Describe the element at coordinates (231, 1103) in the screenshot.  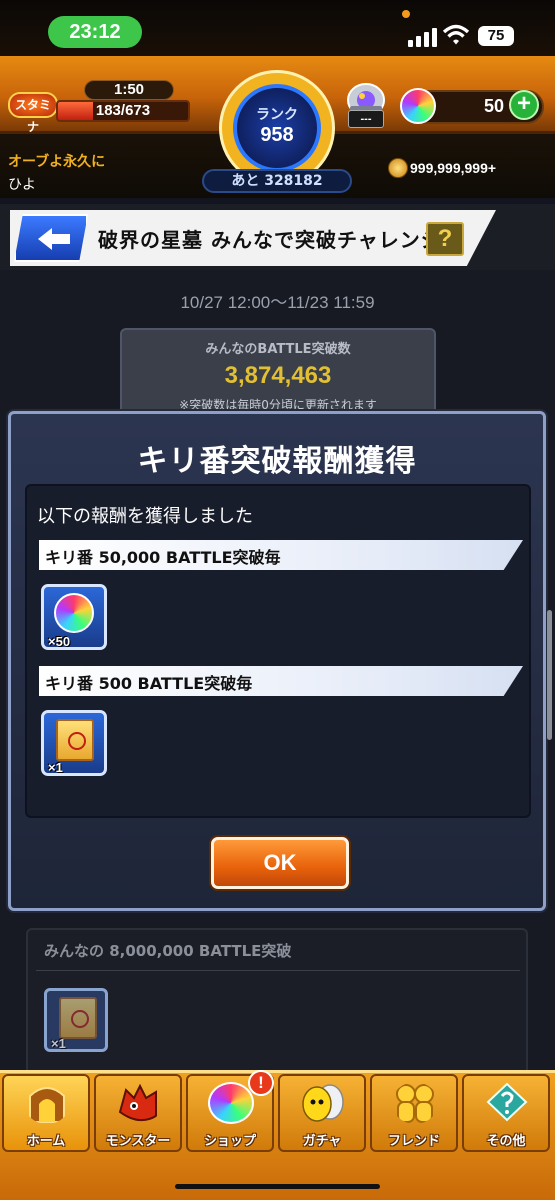
I see `shop-orb-icon` at that location.